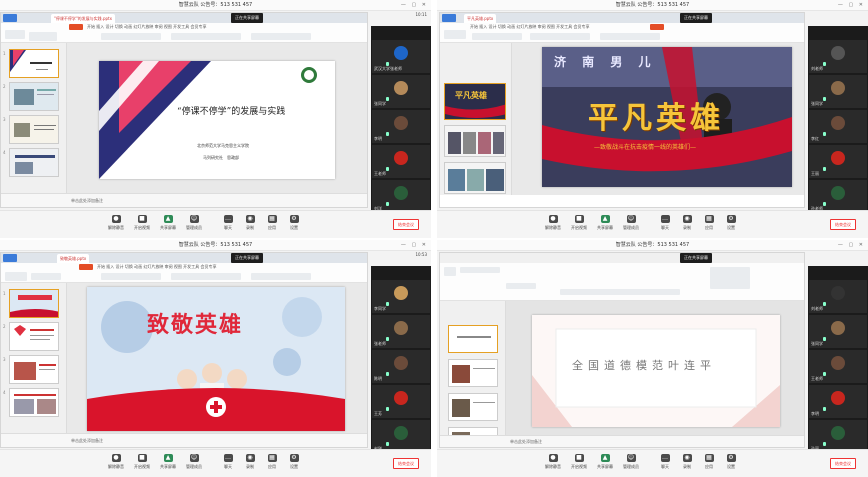 This screenshot has height=477, width=868. Describe the element at coordinates (73, 258) in the screenshot. I see `document-tab: 致敬英雄.pptx` at that location.